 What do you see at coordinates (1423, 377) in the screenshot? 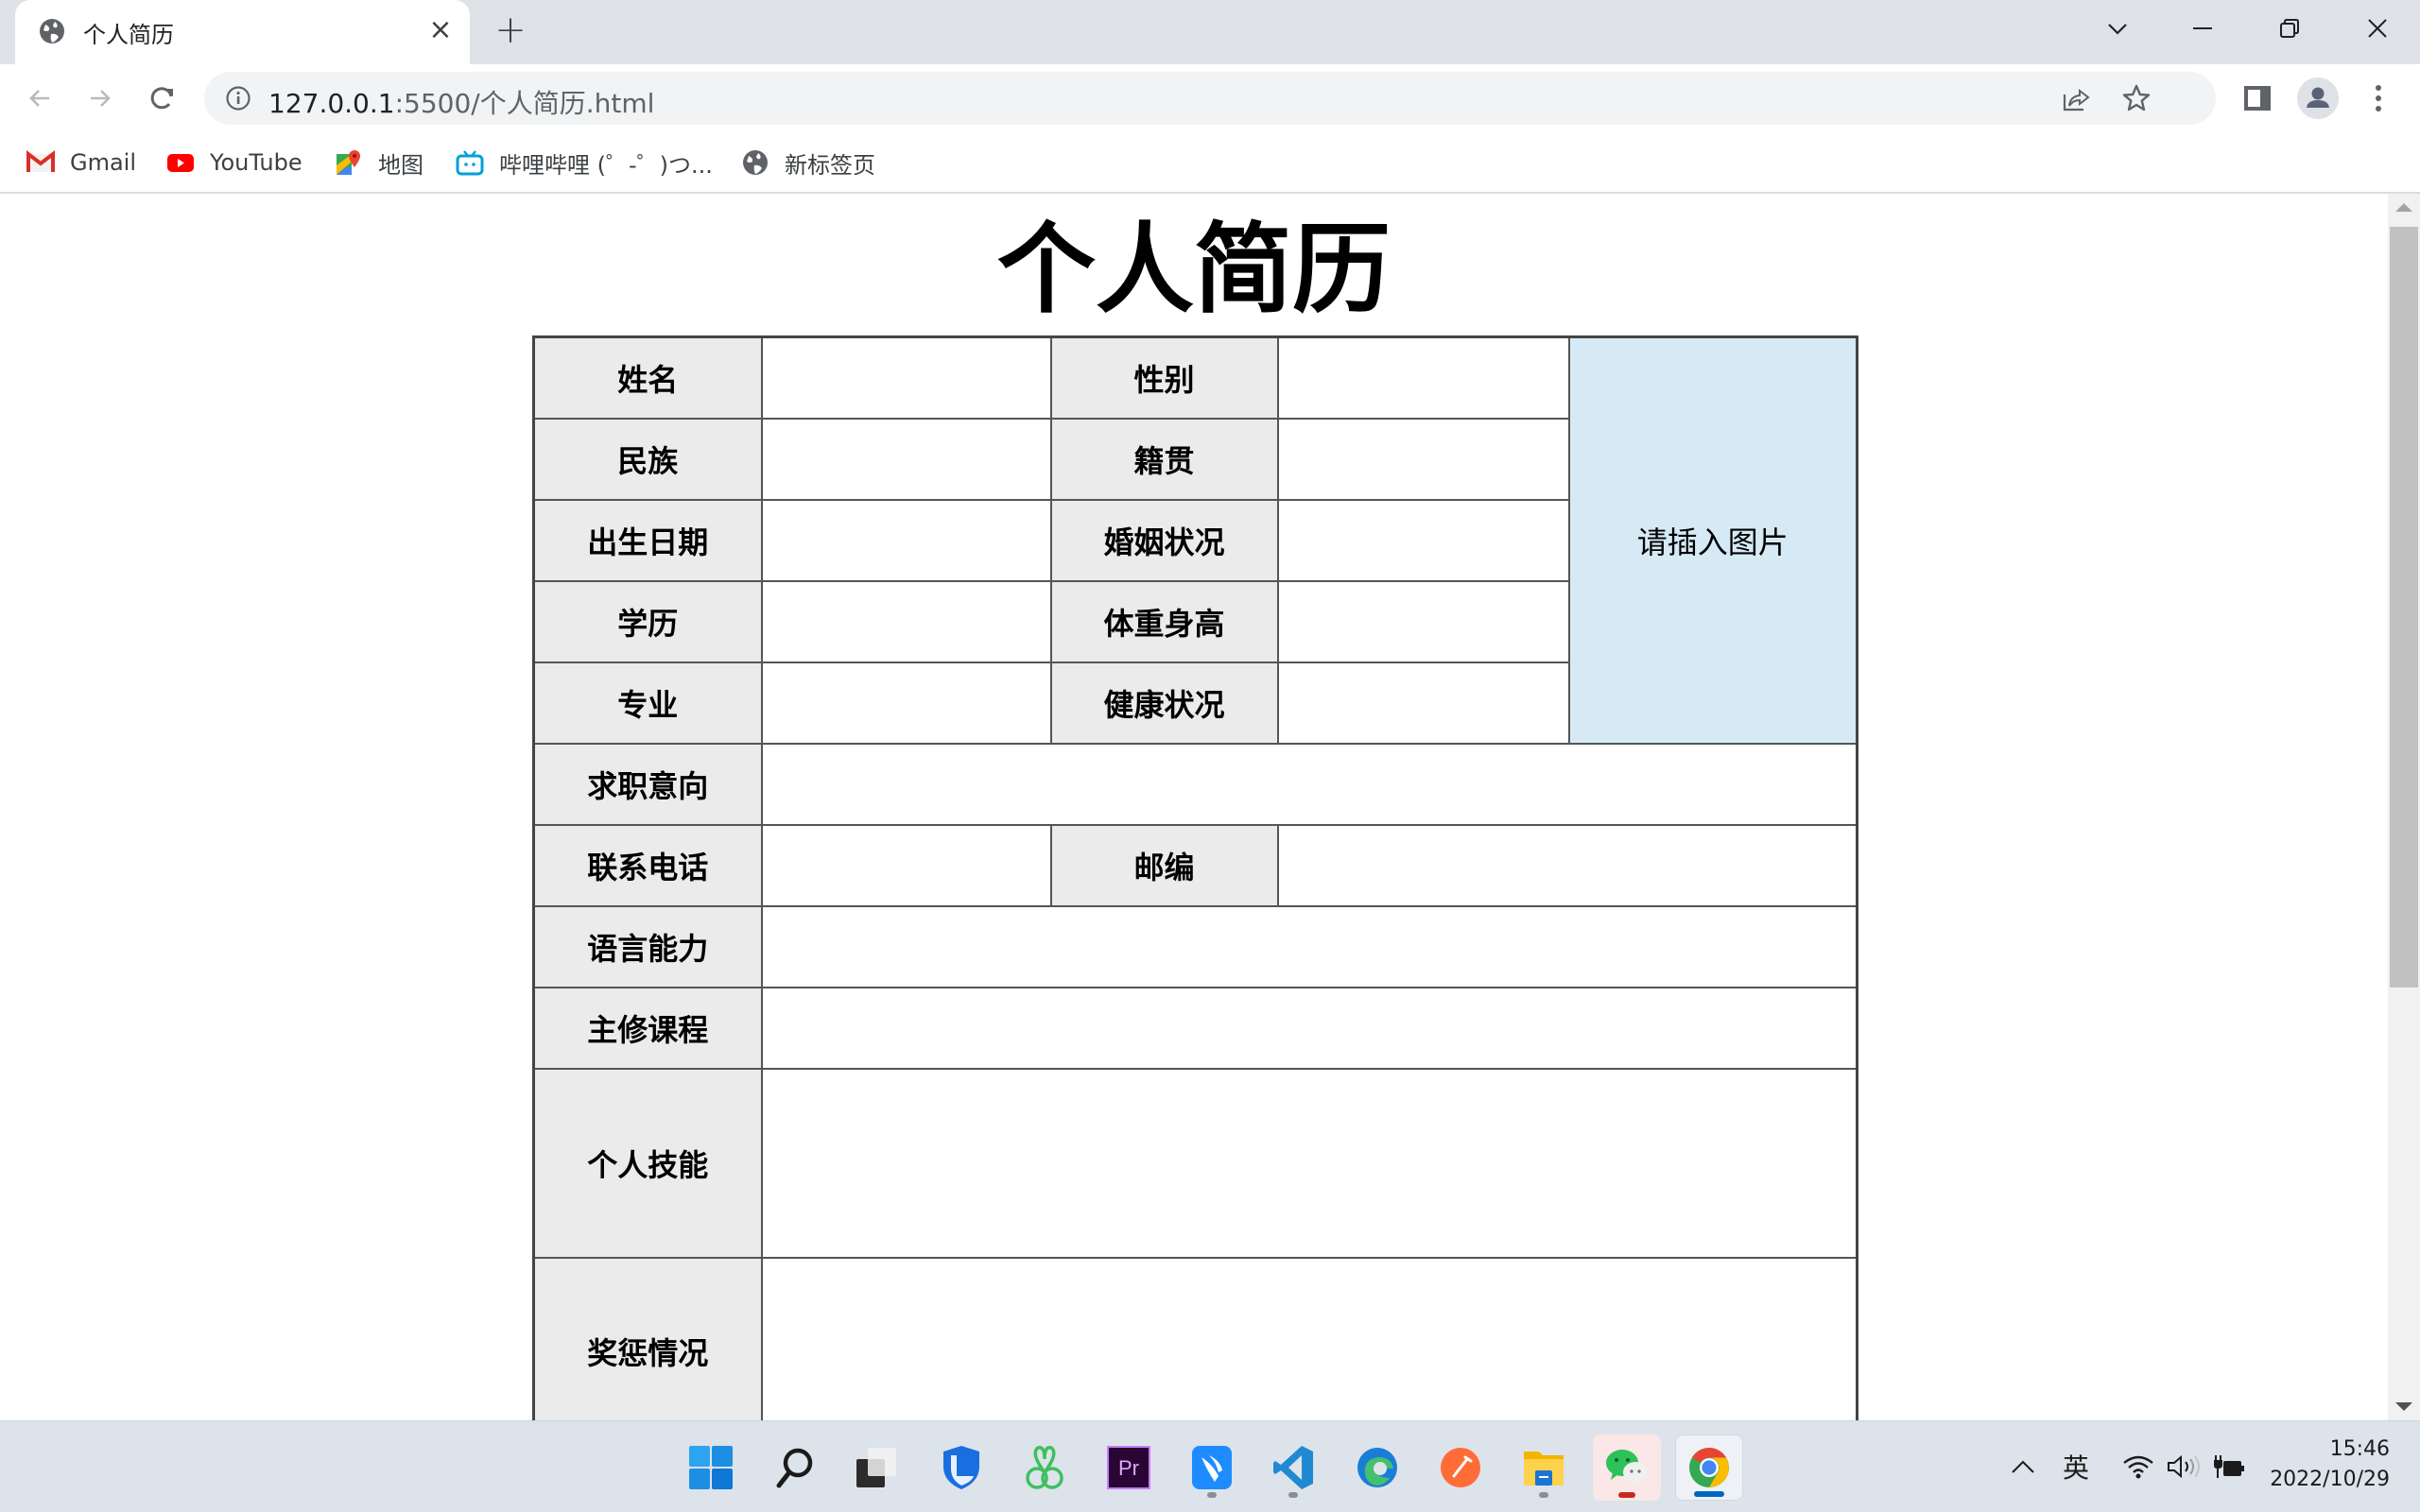
I see `value-gender` at bounding box center [1423, 377].